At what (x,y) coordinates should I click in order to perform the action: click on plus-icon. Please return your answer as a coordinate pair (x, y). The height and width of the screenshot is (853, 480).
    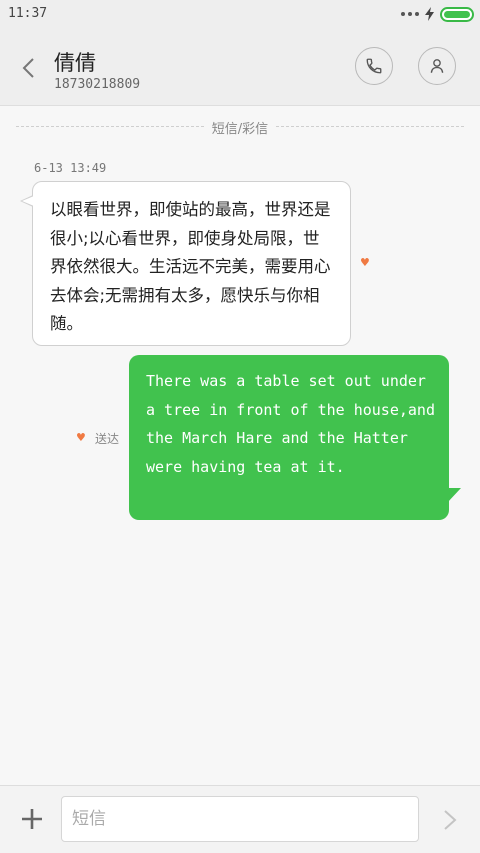
    Looking at the image, I should click on (32, 819).